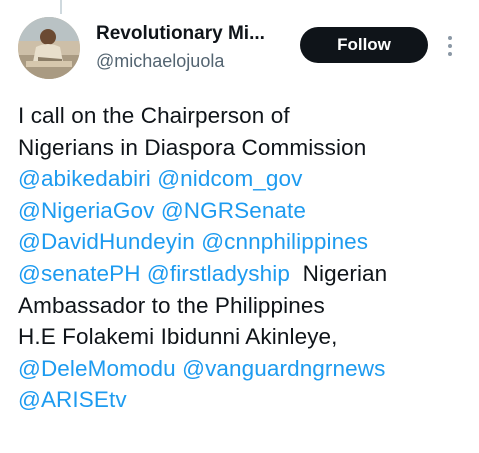 Image resolution: width=479 pixels, height=453 pixels. I want to click on tweet-text-segment: H.E Folakemi Ibidunni Akinleye,, so click(178, 337).